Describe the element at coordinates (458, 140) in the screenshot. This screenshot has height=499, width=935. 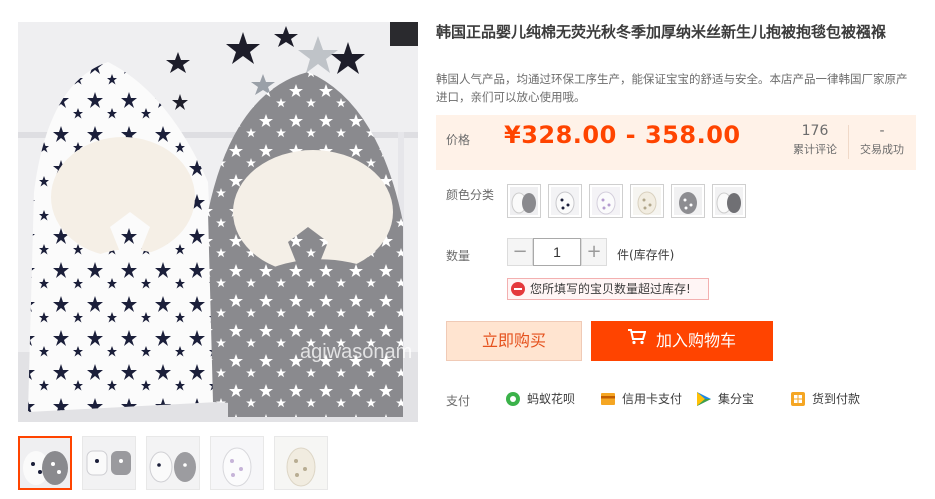
I see `price-label: 价格` at that location.